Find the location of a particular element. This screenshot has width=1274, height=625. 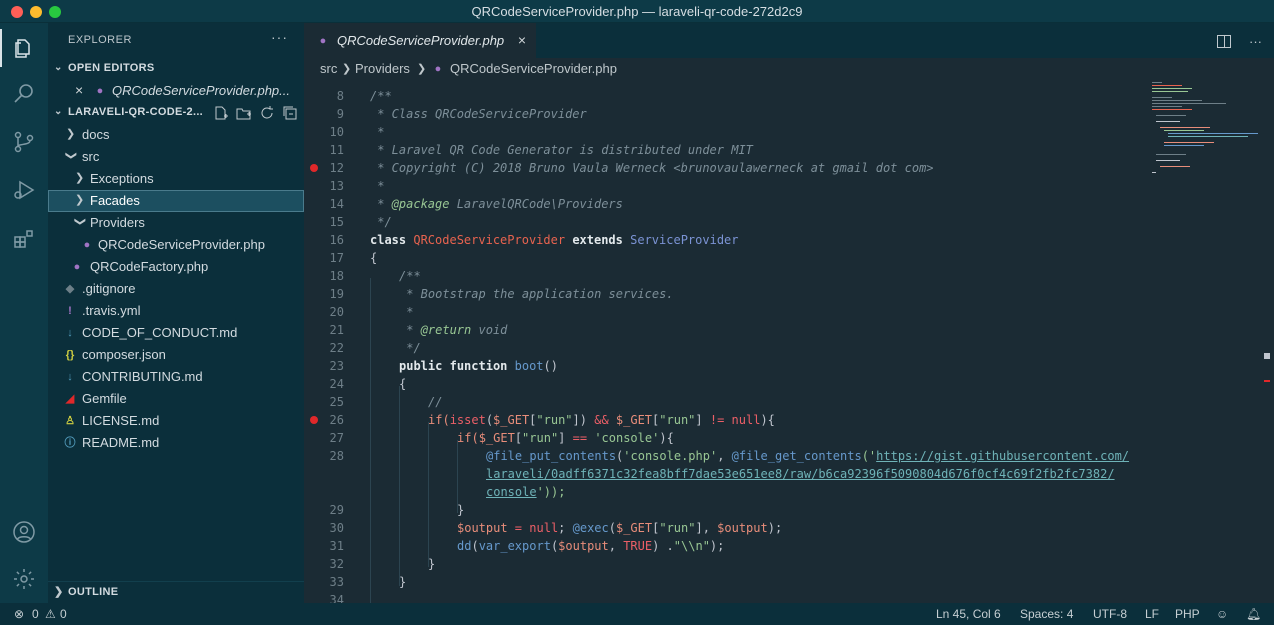

code-token: ] is located at coordinates (702, 420).